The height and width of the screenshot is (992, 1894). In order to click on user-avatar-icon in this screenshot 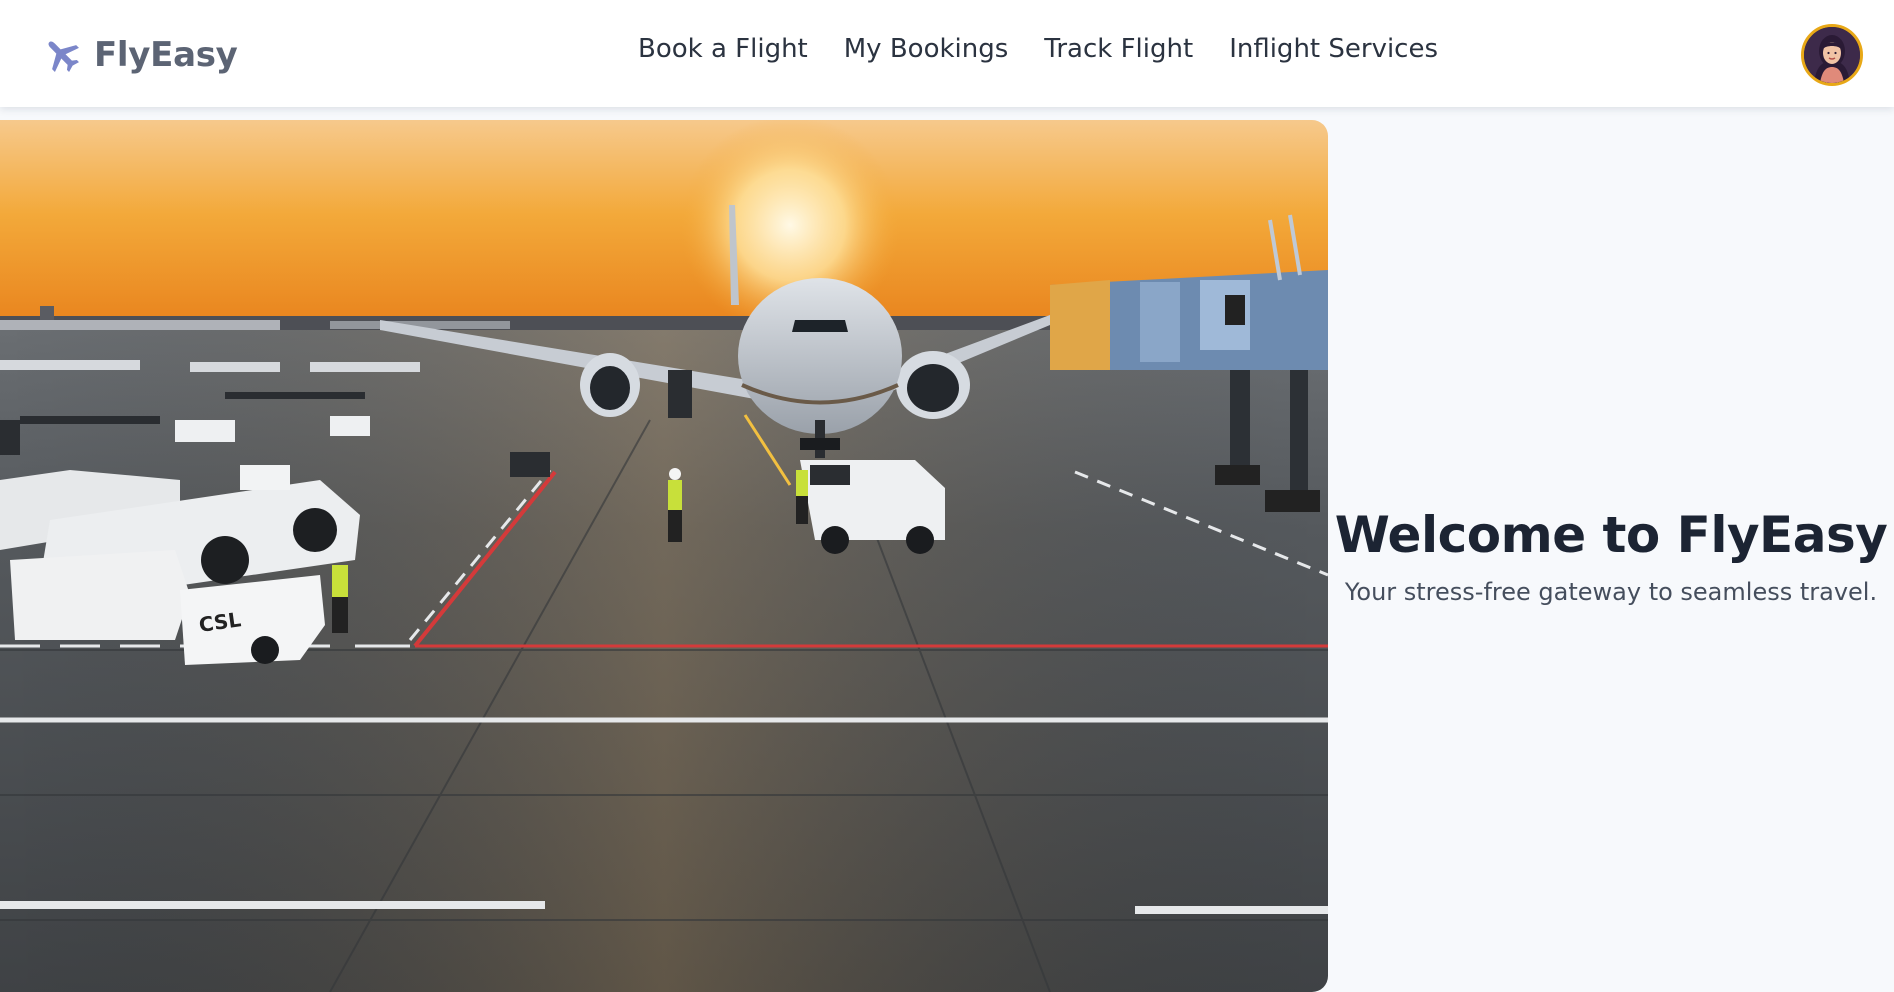, I will do `click(1832, 55)`.